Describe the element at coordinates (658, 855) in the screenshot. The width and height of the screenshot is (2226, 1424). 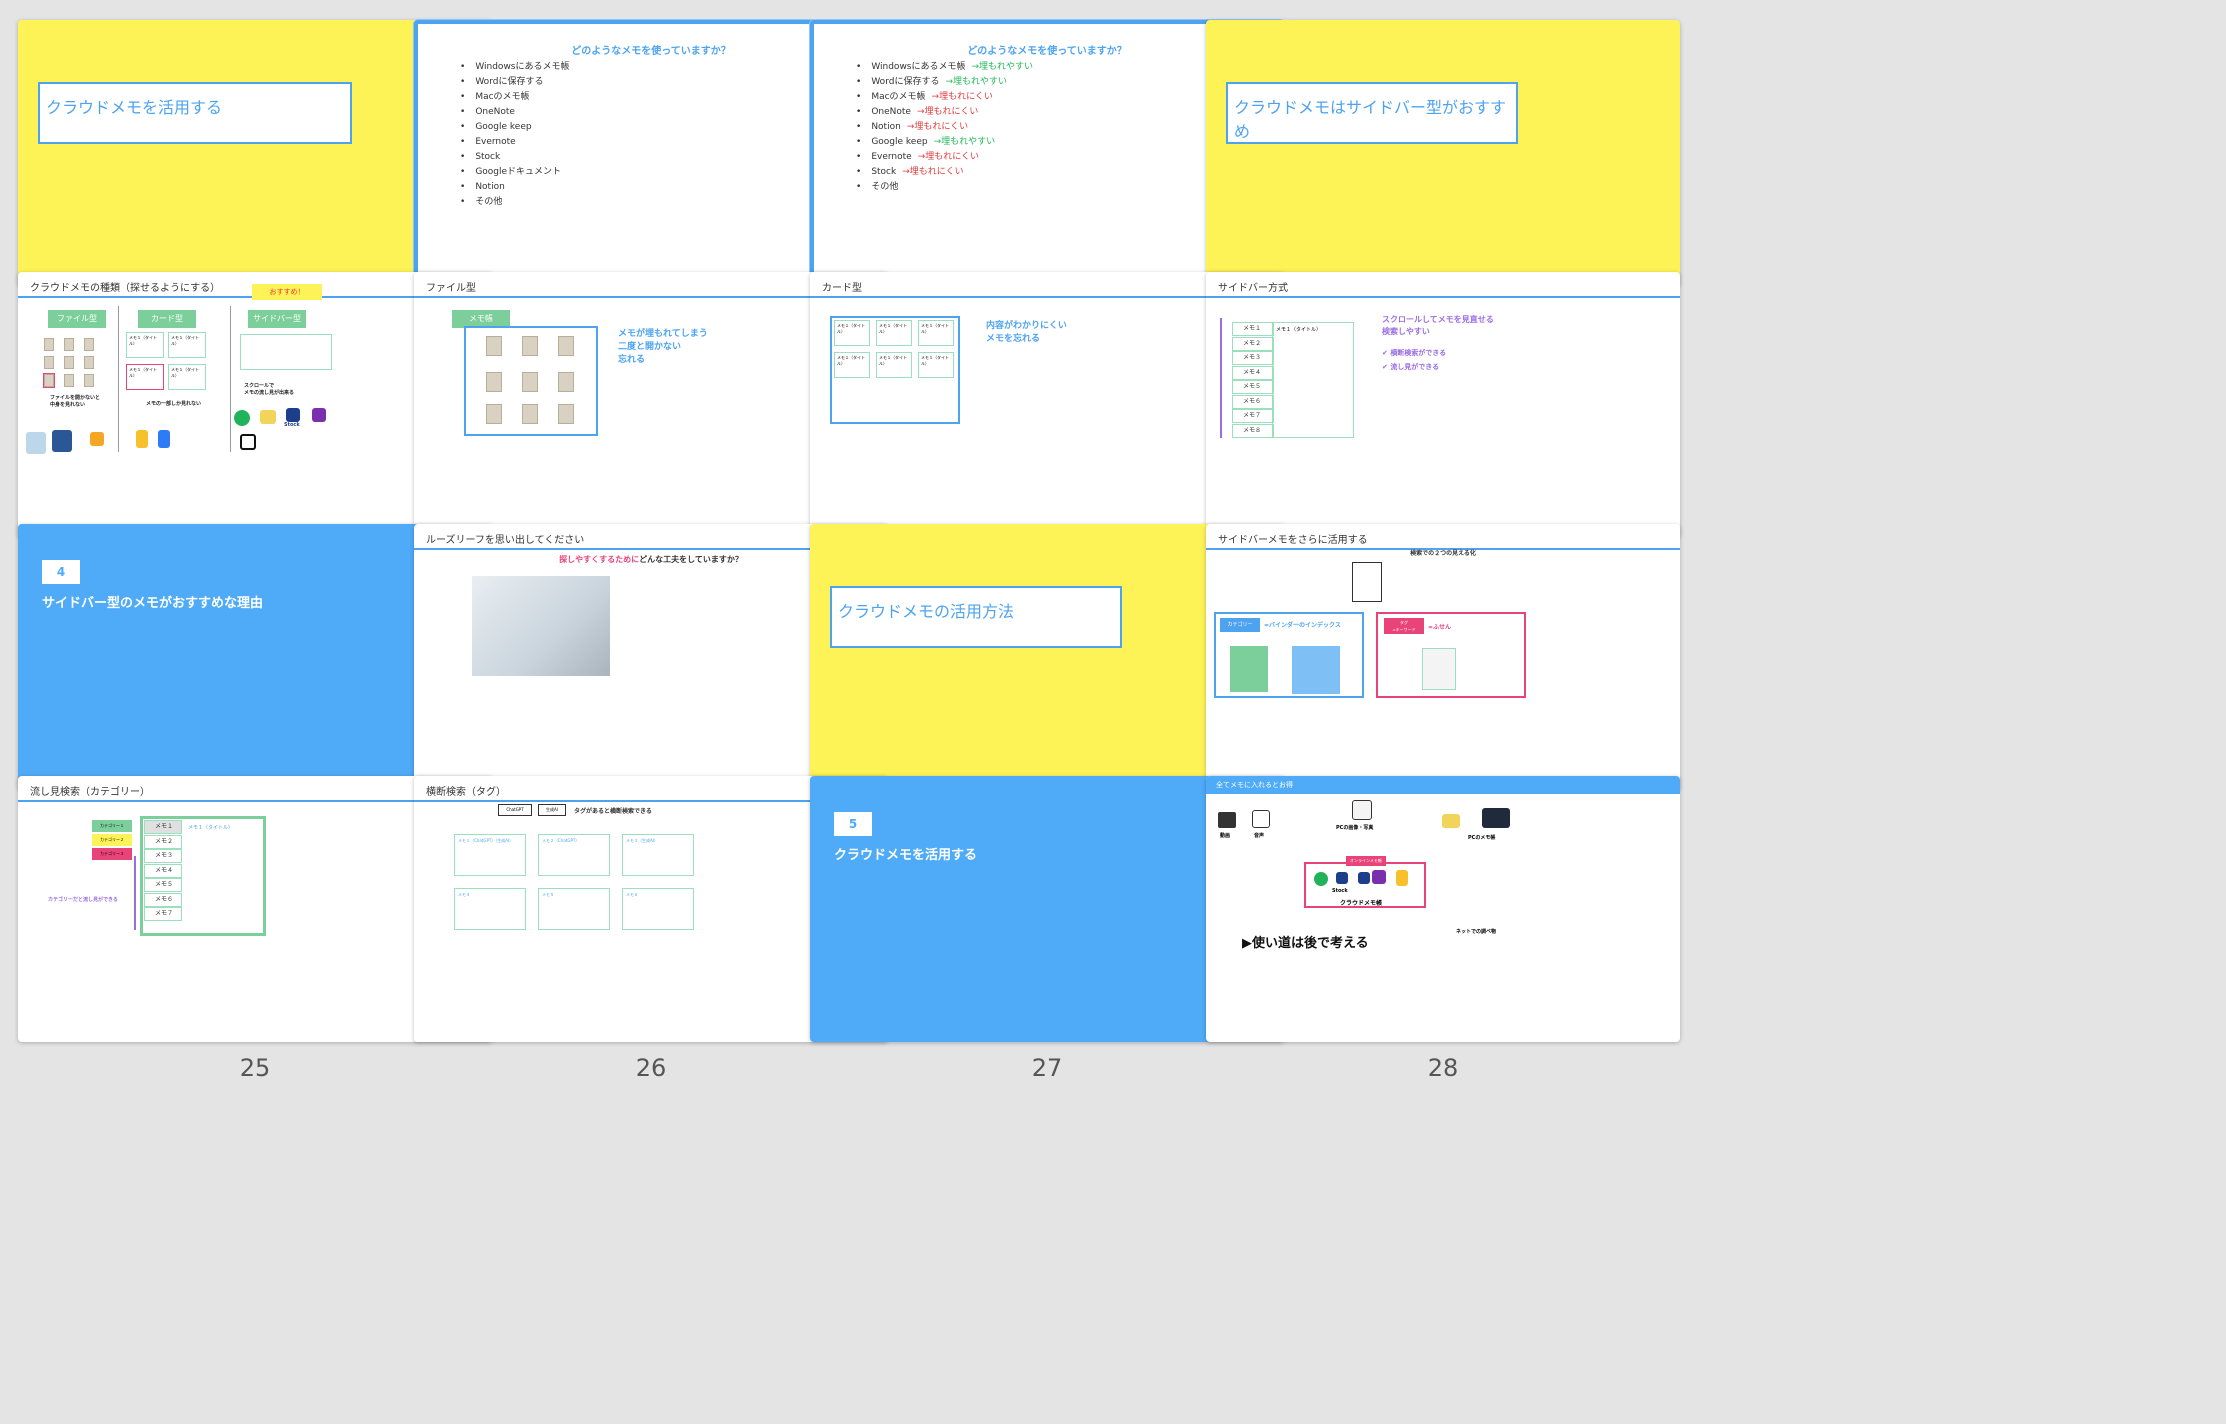
I see `memo-card: メモ３（生成AI）` at that location.